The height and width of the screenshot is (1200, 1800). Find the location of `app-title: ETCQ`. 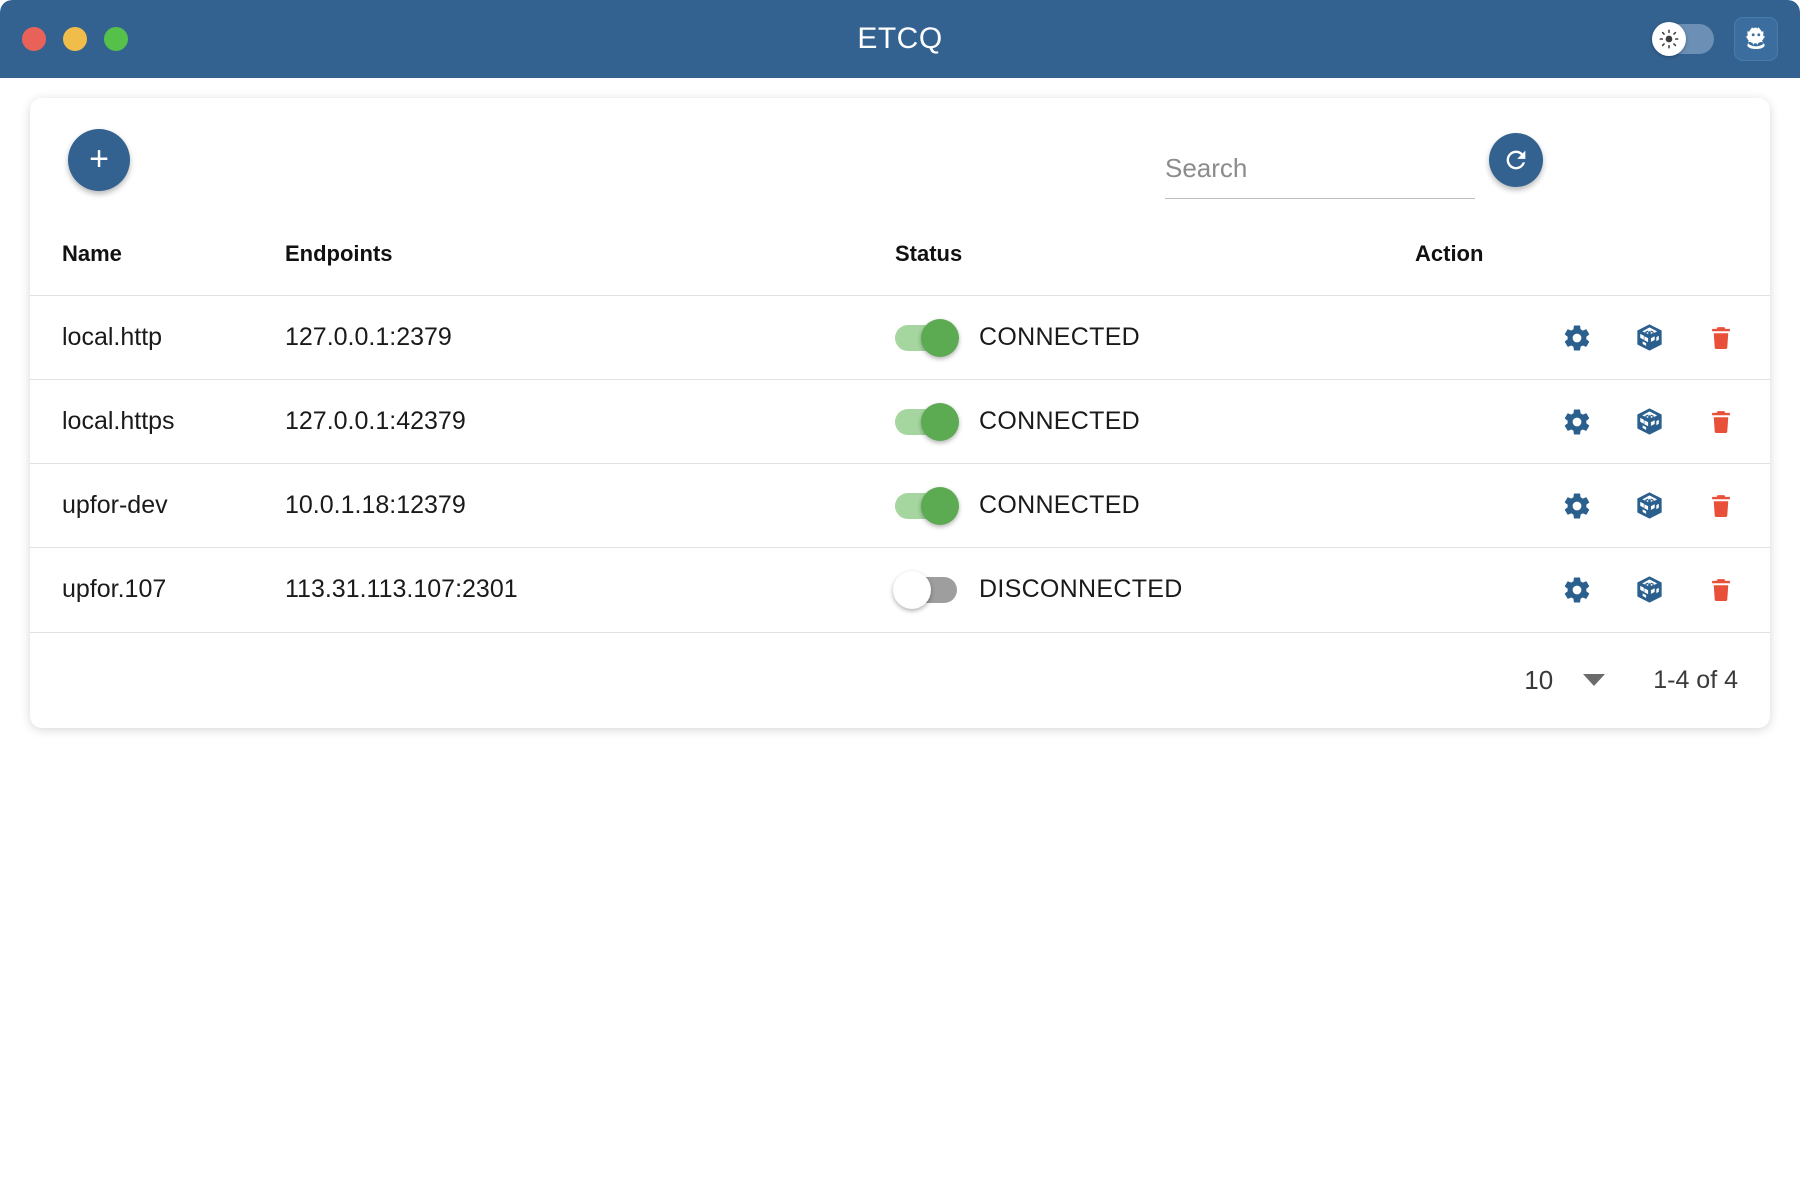

app-title: ETCQ is located at coordinates (900, 38).